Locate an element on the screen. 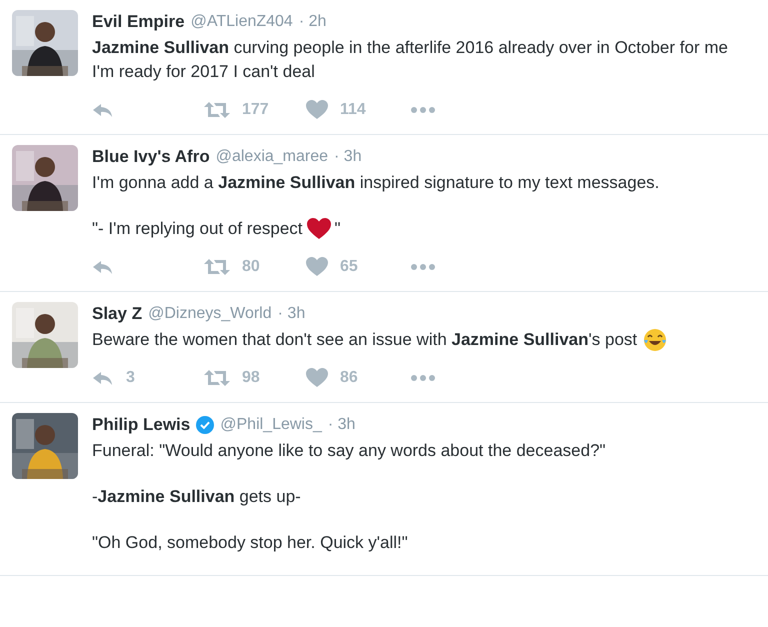 The height and width of the screenshot is (627, 768). like-count: 114 is located at coordinates (353, 110).